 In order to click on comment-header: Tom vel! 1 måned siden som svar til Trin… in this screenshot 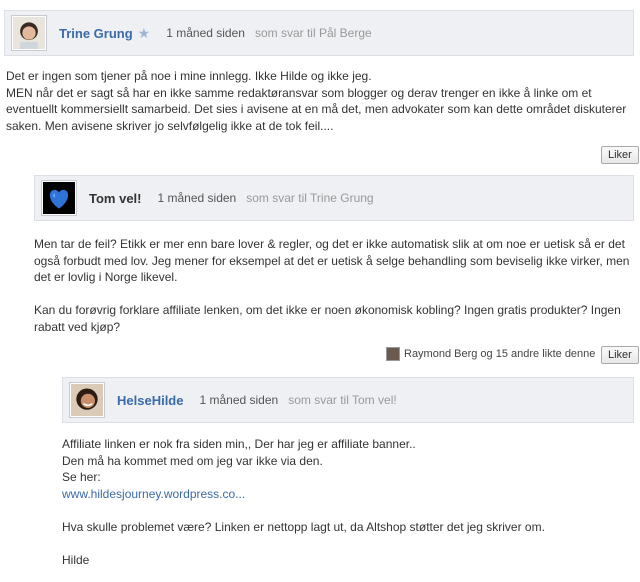, I will do `click(334, 198)`.